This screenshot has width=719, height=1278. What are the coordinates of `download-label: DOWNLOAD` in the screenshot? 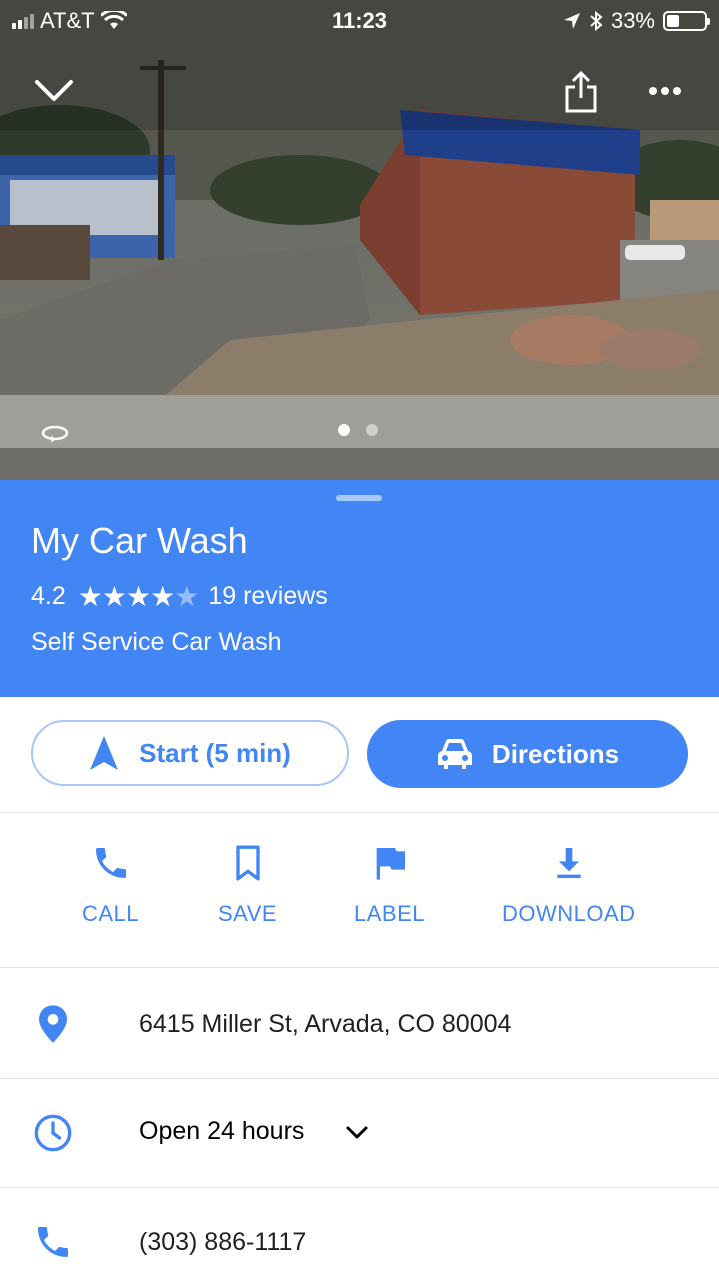 It's located at (569, 913).